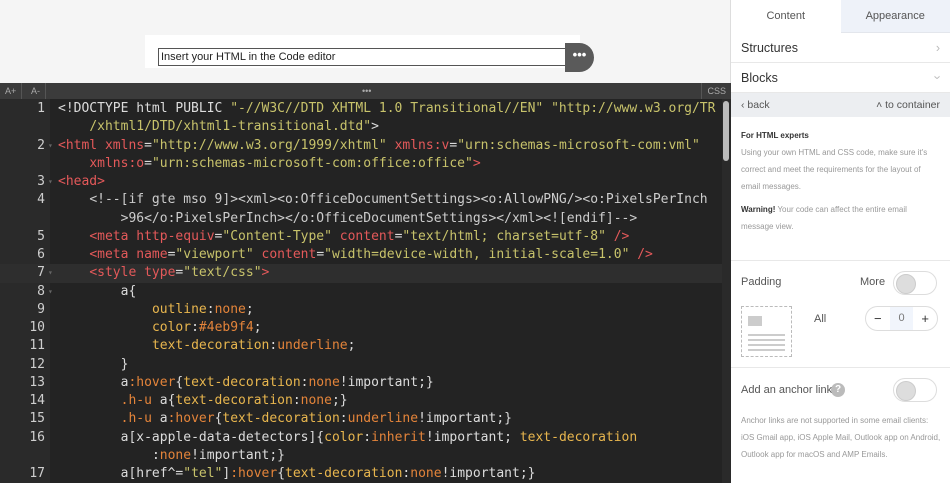 The image size is (950, 492). I want to click on code-token: .h-u, so click(136, 400).